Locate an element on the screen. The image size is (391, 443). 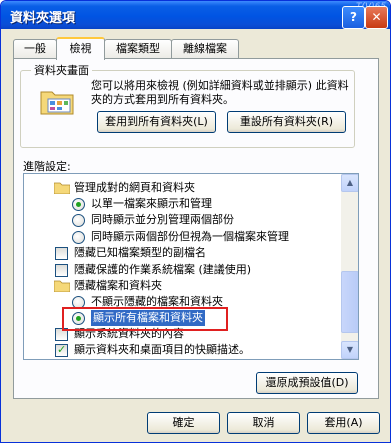
chevron-up-icon: ▲ is located at coordinates (350, 182).